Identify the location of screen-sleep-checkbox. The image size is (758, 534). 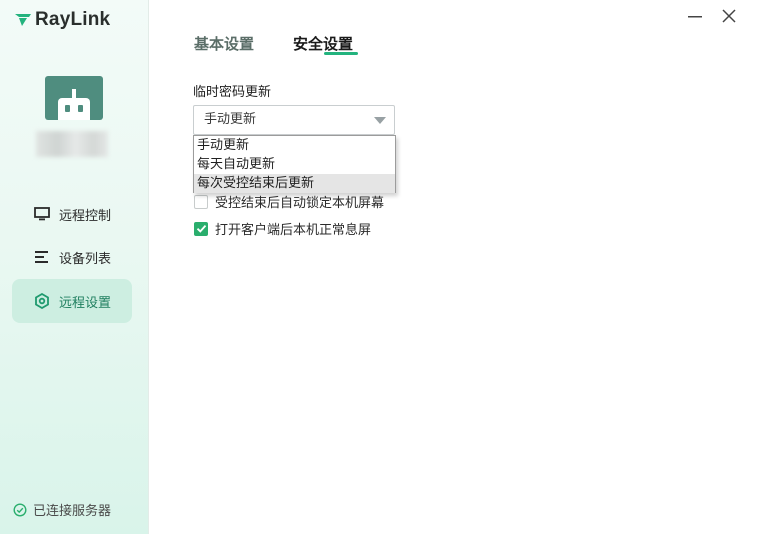
(201, 228).